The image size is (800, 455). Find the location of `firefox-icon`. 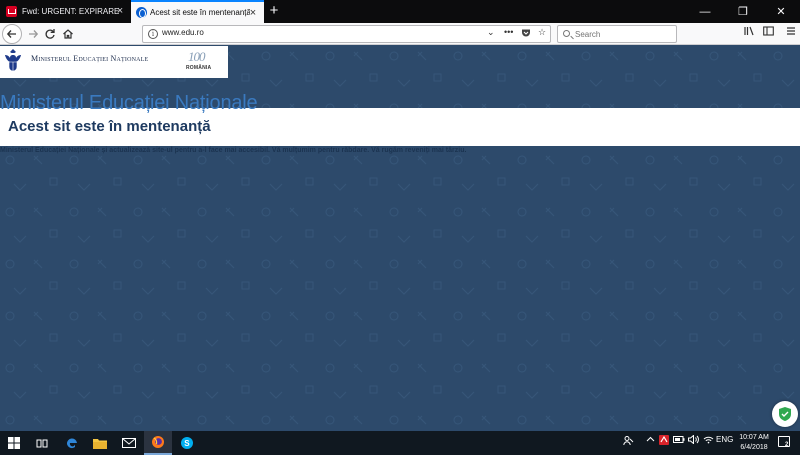

firefox-icon is located at coordinates (158, 442).